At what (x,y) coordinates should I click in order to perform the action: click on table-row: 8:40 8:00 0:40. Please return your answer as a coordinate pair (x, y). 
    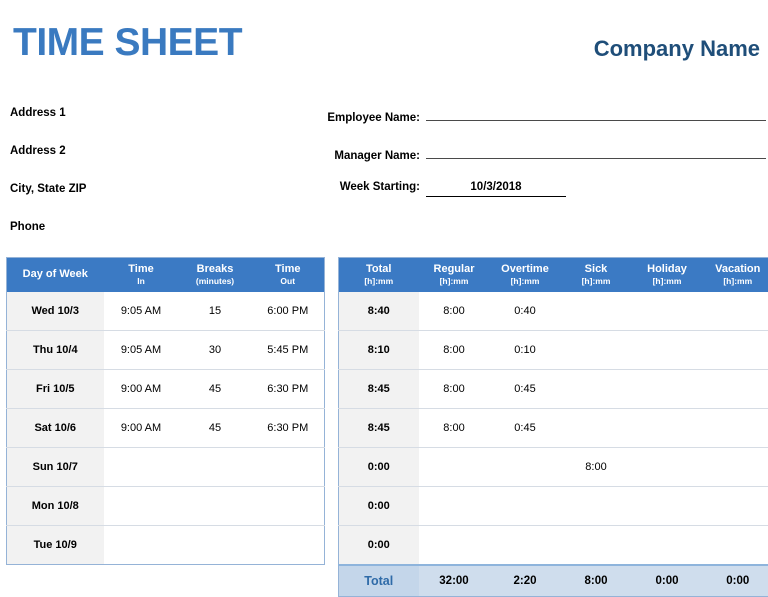
    Looking at the image, I should click on (553, 311).